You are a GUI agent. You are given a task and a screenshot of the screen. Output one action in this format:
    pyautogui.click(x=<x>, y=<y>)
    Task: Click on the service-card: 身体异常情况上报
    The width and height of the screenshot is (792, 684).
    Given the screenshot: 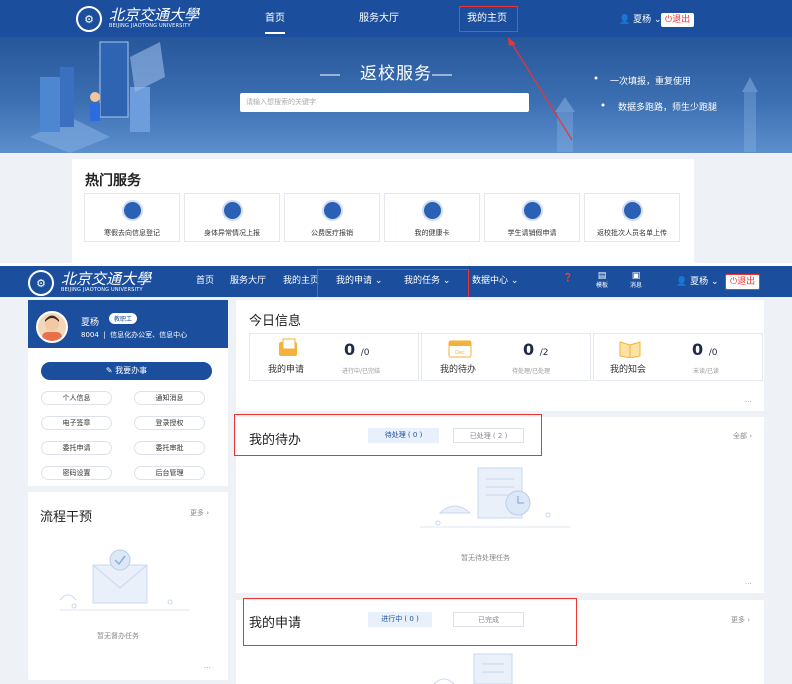 What is the action you would take?
    pyautogui.click(x=232, y=217)
    